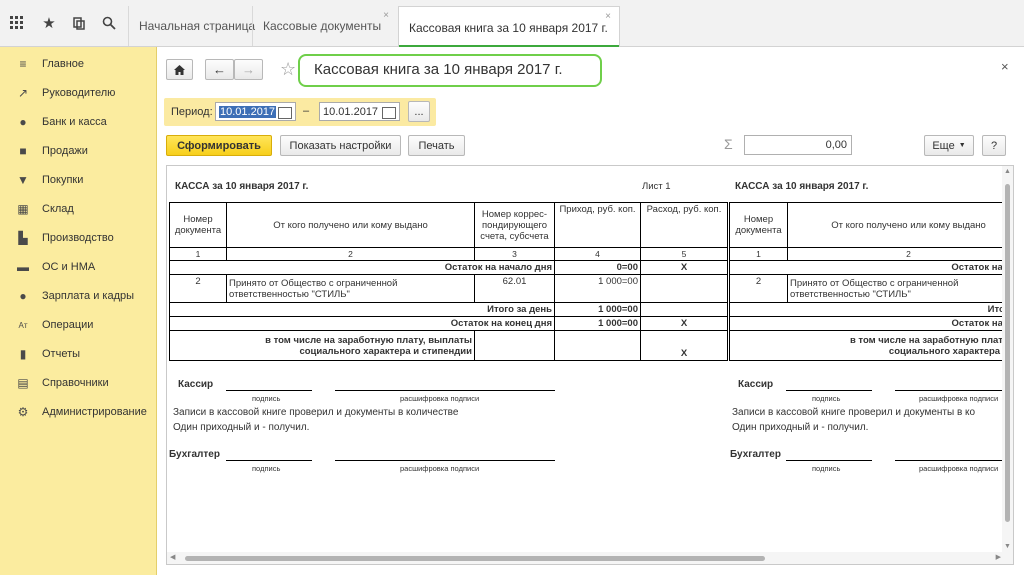  I want to click on scroll-up-icon: ▲, so click(1007, 171).